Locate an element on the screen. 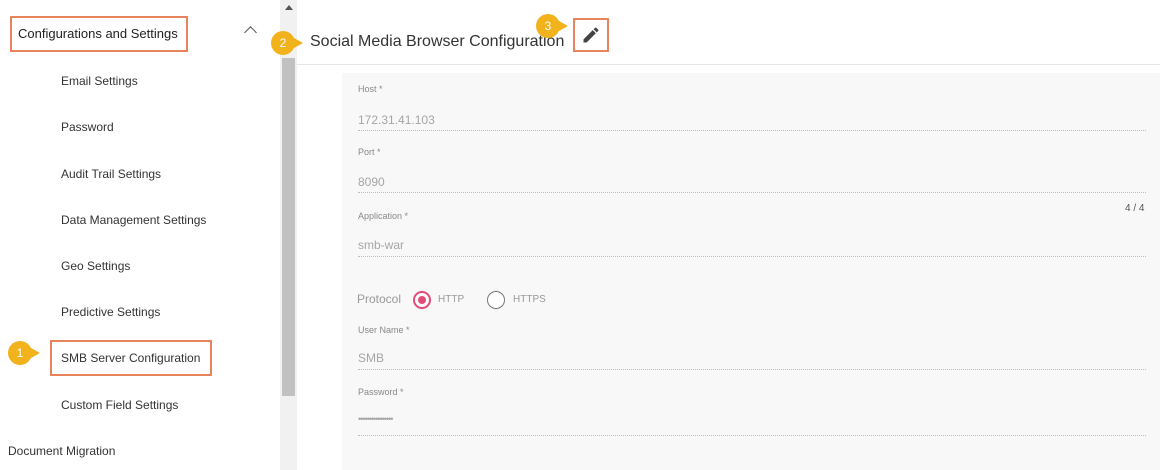 The width and height of the screenshot is (1160, 470). header-divider is located at coordinates (728, 64).